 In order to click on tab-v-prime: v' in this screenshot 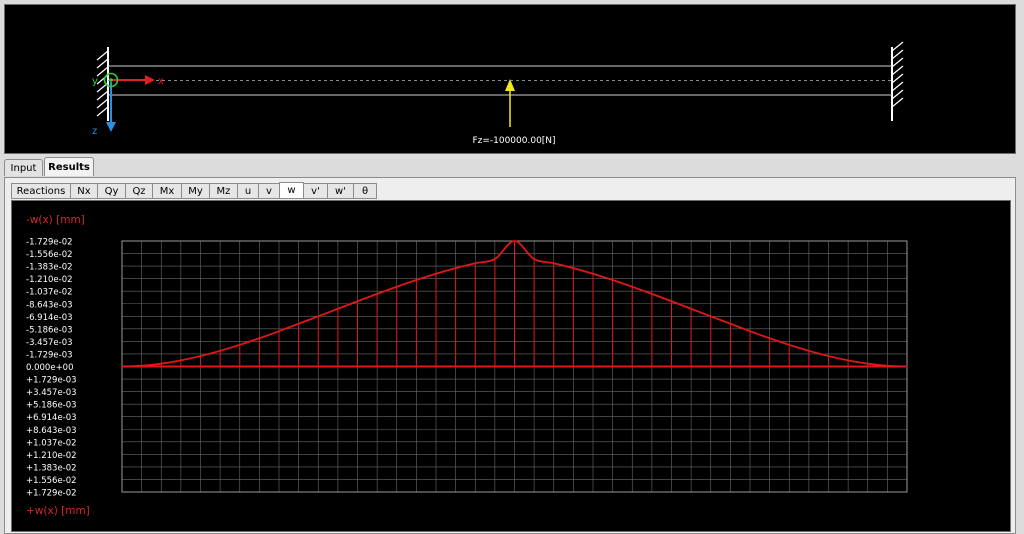, I will do `click(315, 191)`.